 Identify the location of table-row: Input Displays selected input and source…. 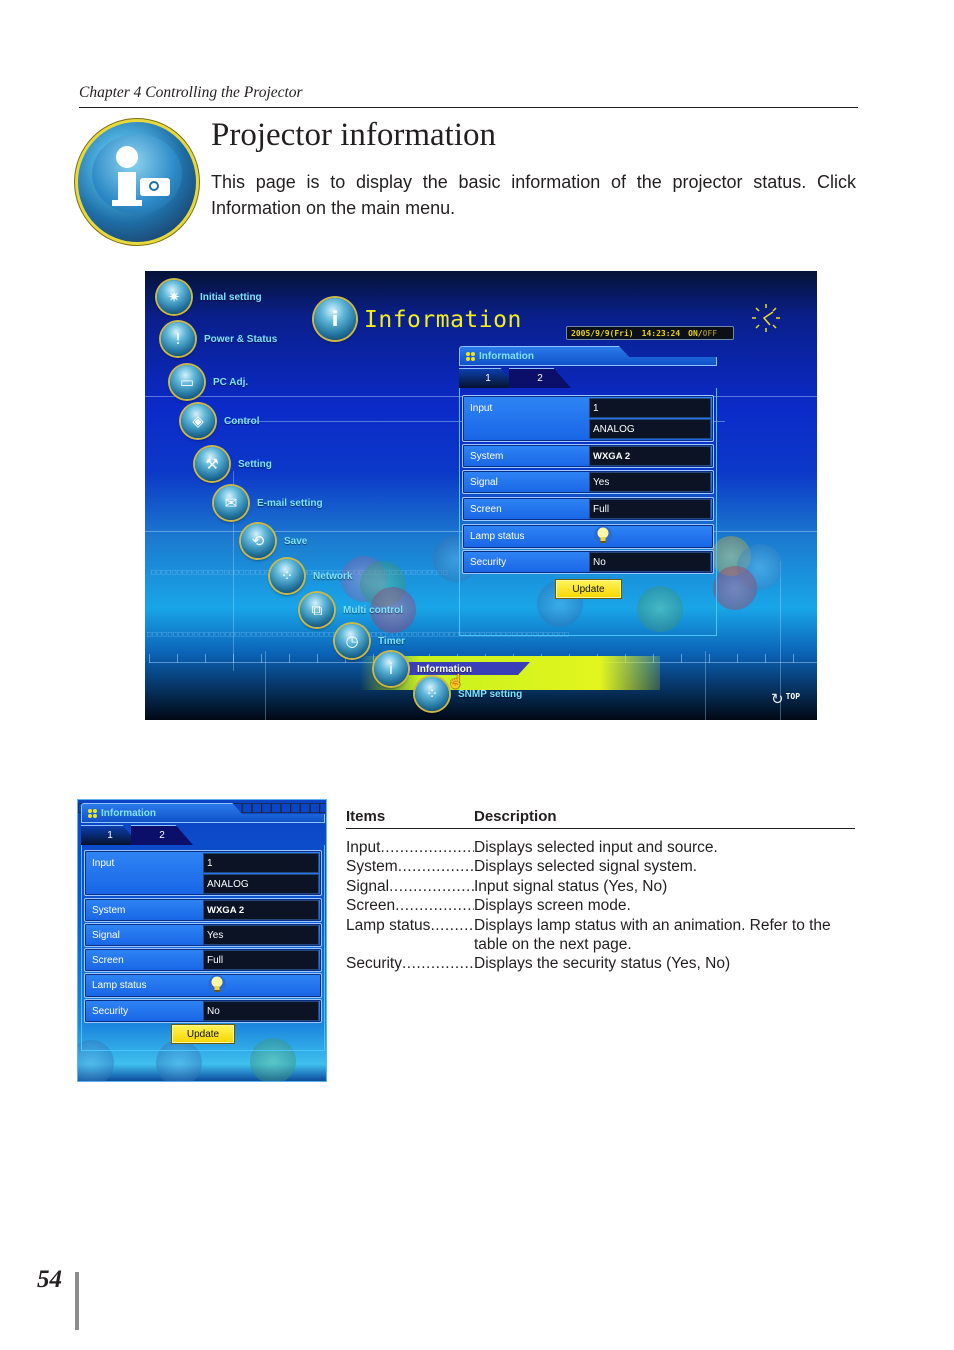
(600, 847).